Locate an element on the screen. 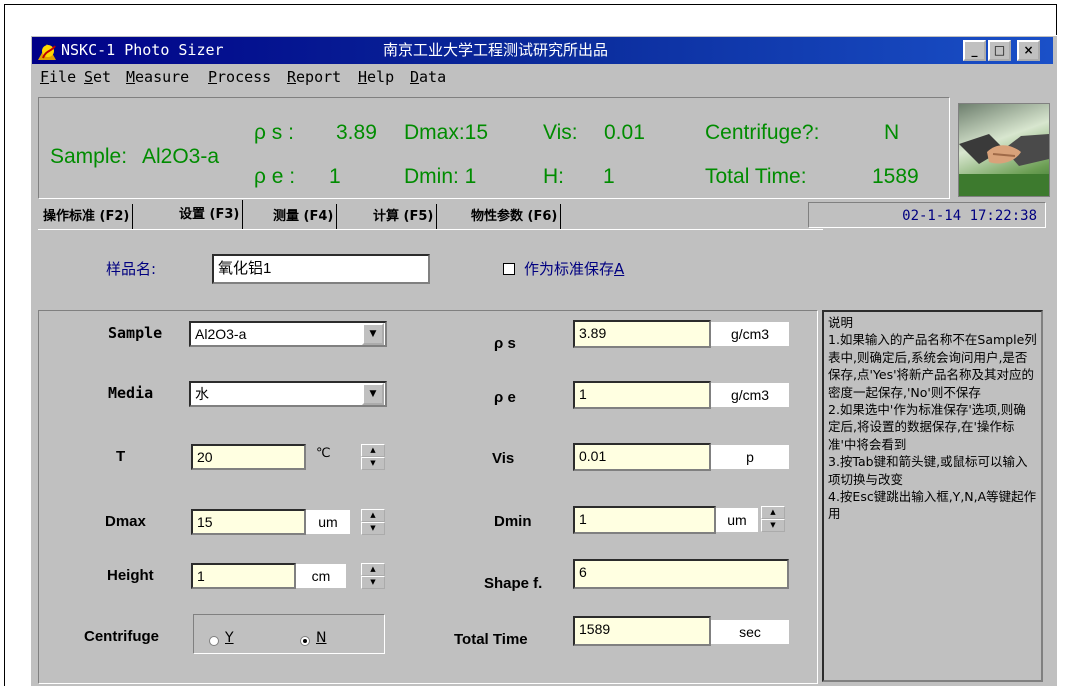  centrifuge-label: Centrifuge is located at coordinates (121, 636).